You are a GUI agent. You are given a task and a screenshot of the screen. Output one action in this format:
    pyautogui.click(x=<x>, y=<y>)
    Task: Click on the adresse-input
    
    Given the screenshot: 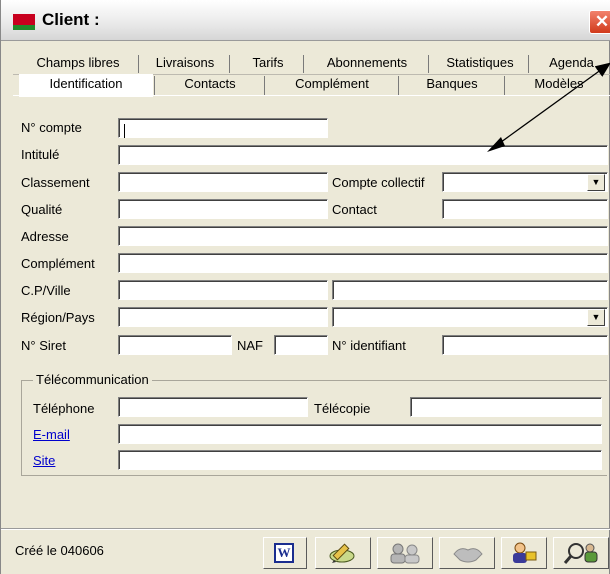 What is the action you would take?
    pyautogui.click(x=363, y=236)
    